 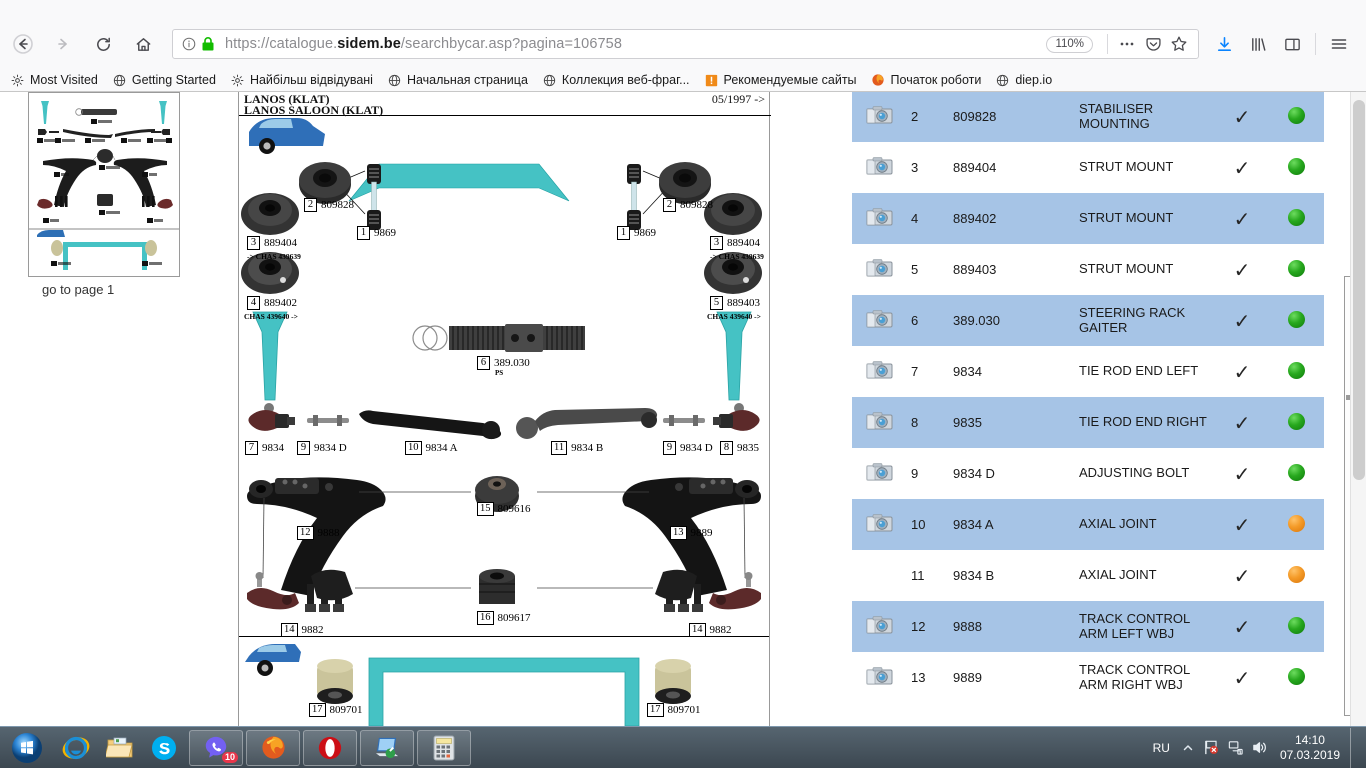 I want to click on page-scrollbar, so click(x=1358, y=409).